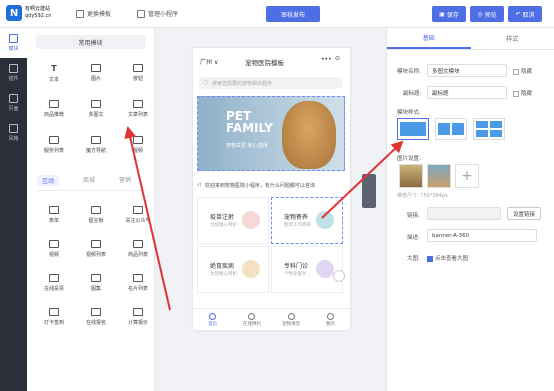  Describe the element at coordinates (13, 128) in the screenshot. I see `style-icon` at that location.